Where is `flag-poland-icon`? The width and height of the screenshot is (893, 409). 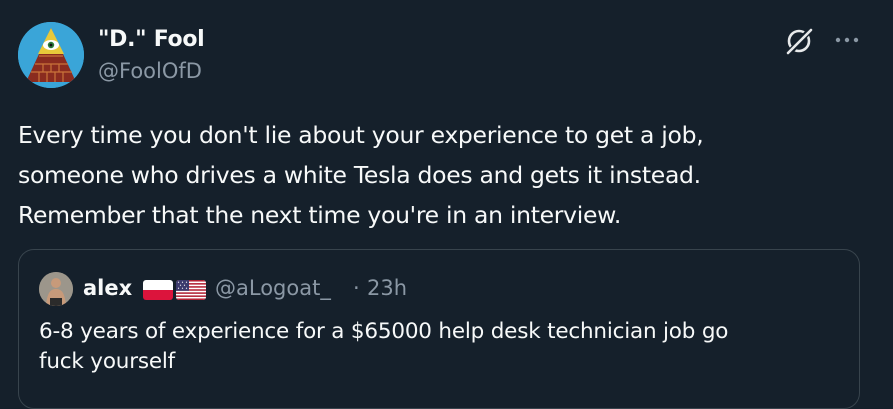
flag-poland-icon is located at coordinates (158, 290).